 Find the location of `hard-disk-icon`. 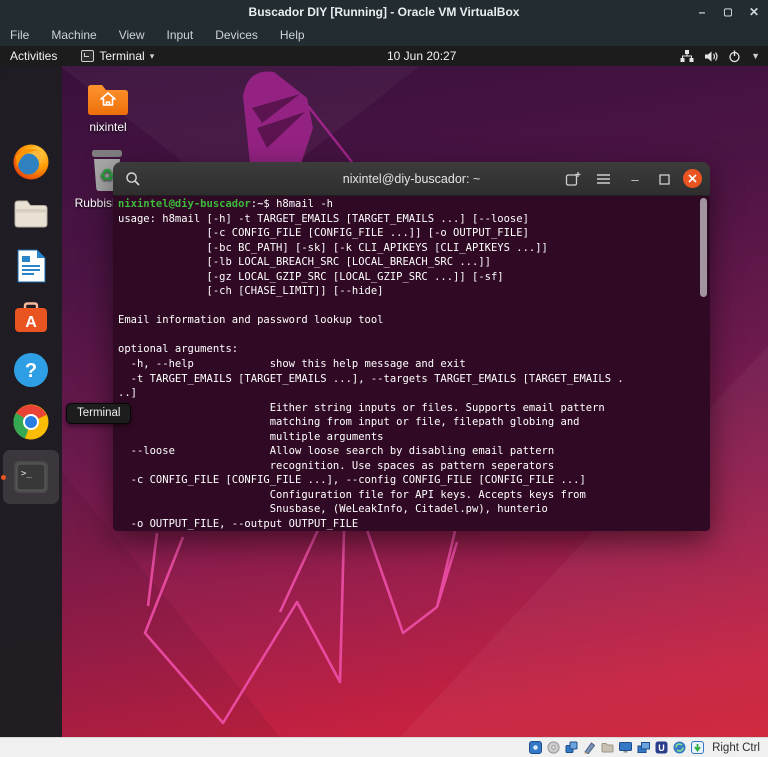

hard-disk-icon is located at coordinates (536, 747).